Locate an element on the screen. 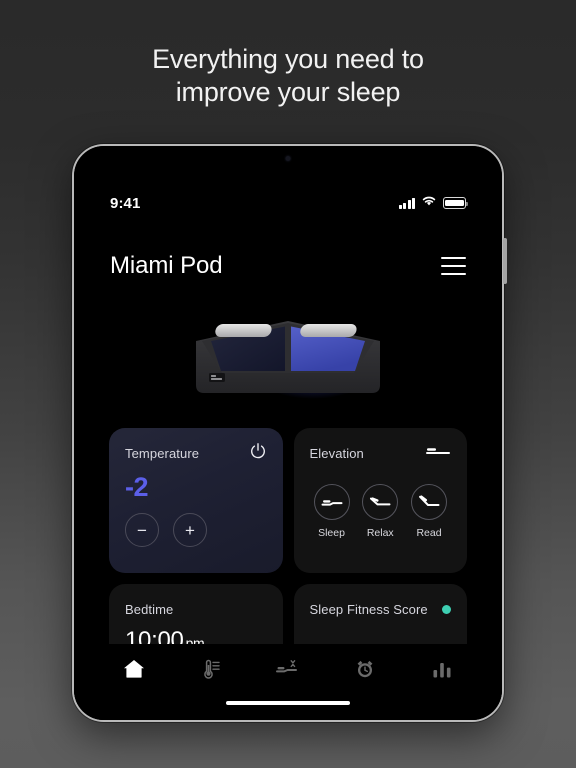 This screenshot has height=768, width=576. headline-line-2: improve your sleep is located at coordinates (288, 92).